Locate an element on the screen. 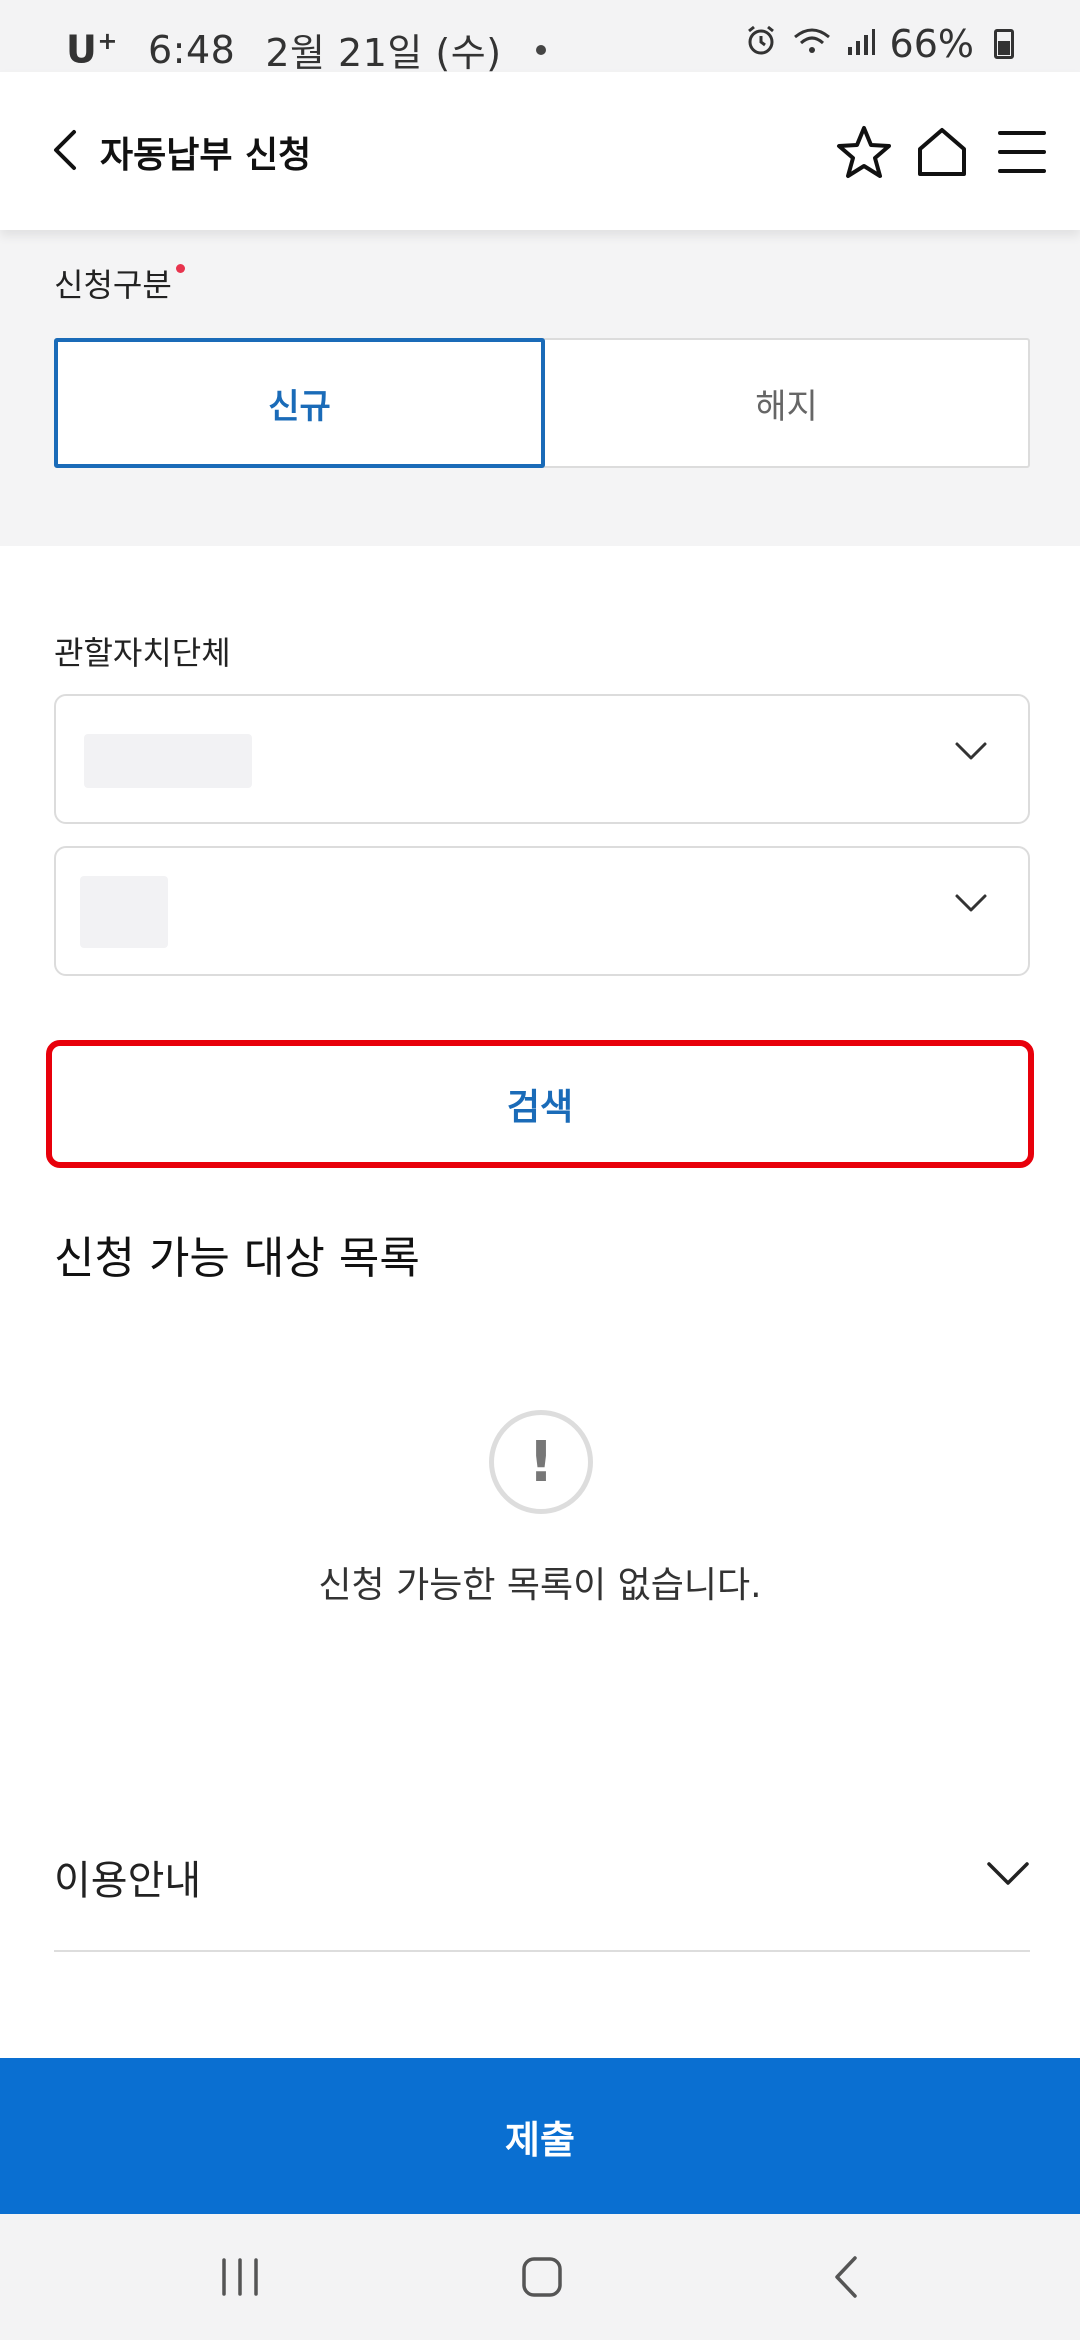  battery-percent: 66% is located at coordinates (931, 44).